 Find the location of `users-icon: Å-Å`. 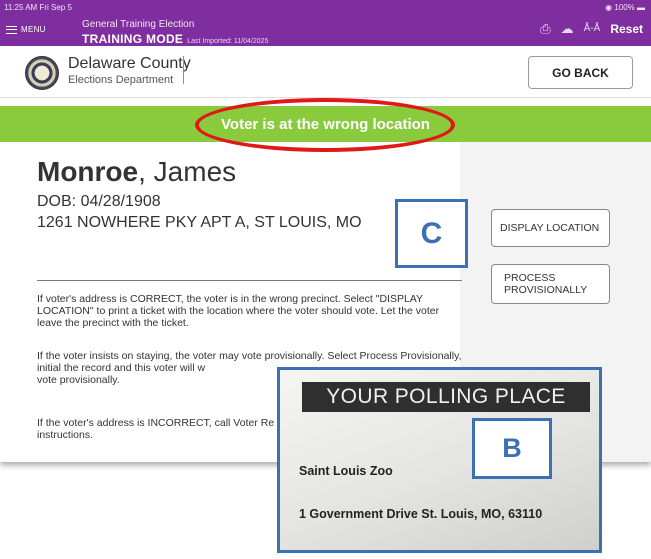

users-icon: Å-Å is located at coordinates (592, 29).